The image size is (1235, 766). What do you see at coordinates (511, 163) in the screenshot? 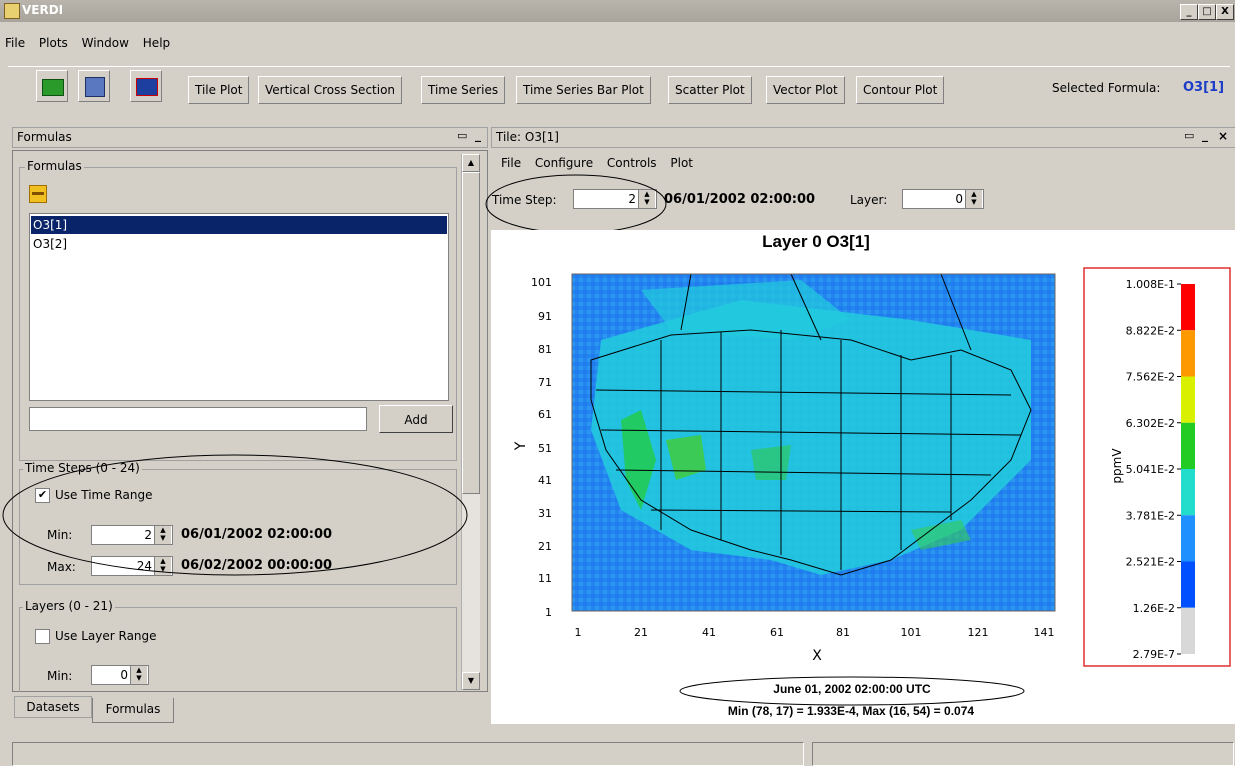
I see `tile-menu-file: File` at bounding box center [511, 163].